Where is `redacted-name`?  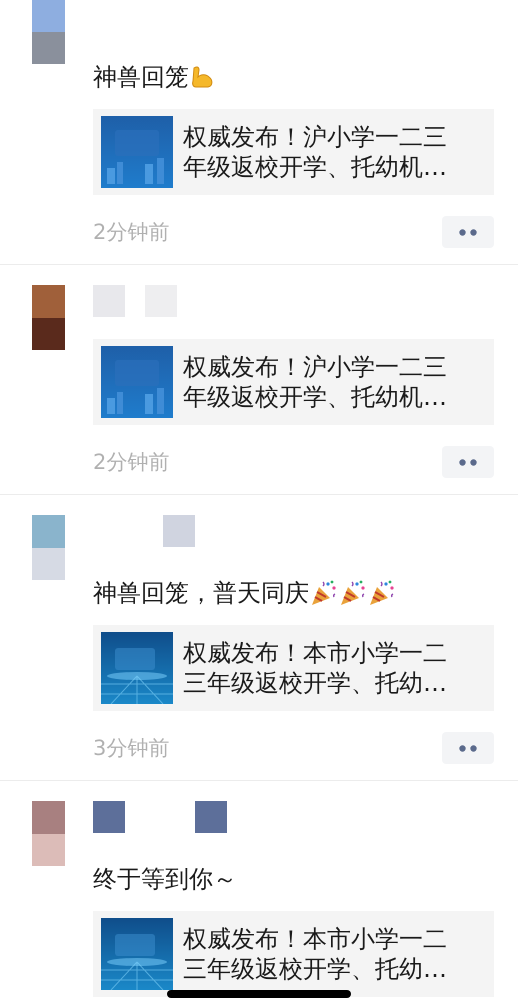 redacted-name is located at coordinates (179, 531).